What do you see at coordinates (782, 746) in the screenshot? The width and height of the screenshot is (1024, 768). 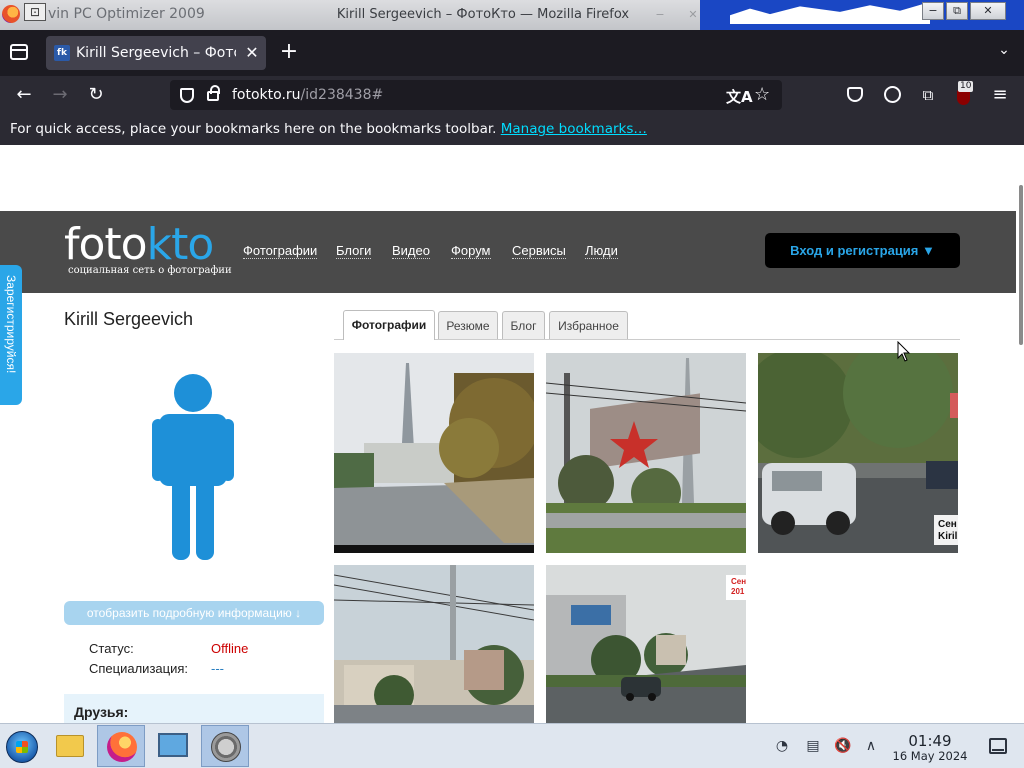 I see `network-tray-icon: ◔` at bounding box center [782, 746].